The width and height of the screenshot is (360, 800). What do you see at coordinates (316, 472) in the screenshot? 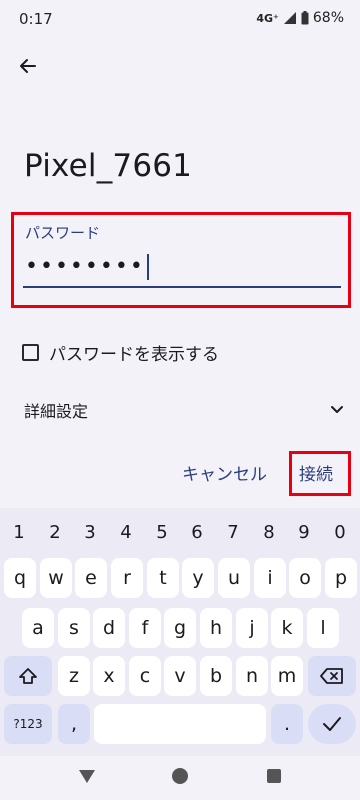
I see `connect-button: 接続` at bounding box center [316, 472].